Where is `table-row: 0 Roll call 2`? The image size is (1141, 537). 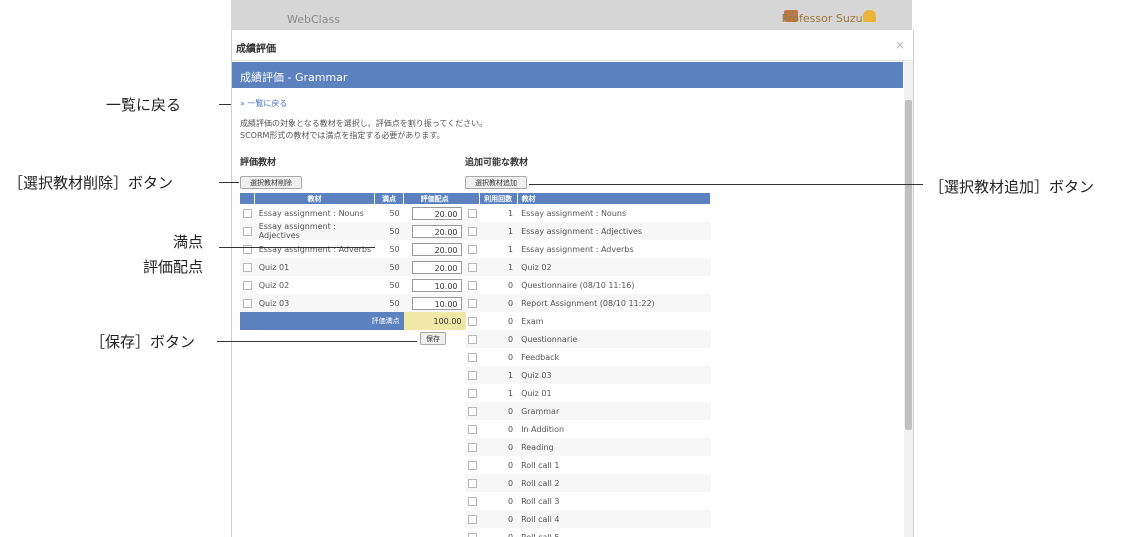
table-row: 0 Roll call 2 is located at coordinates (588, 483).